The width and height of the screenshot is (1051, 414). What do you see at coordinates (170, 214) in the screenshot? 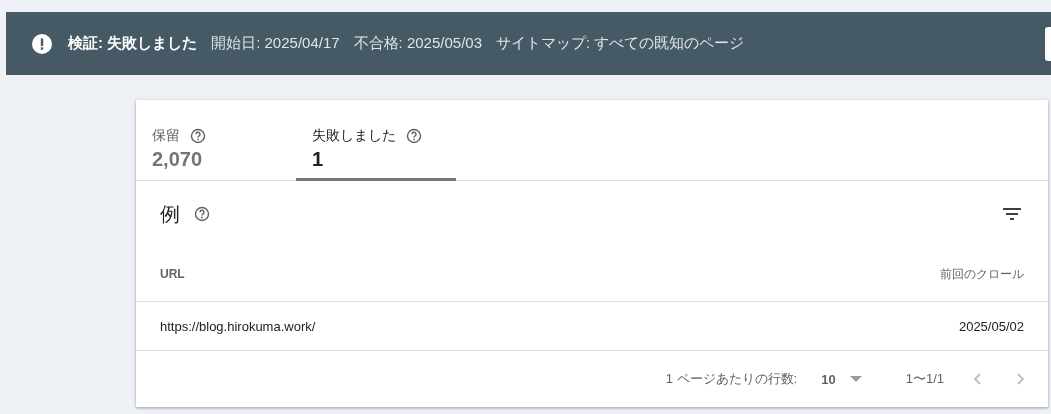
I see `section-title: 例` at bounding box center [170, 214].